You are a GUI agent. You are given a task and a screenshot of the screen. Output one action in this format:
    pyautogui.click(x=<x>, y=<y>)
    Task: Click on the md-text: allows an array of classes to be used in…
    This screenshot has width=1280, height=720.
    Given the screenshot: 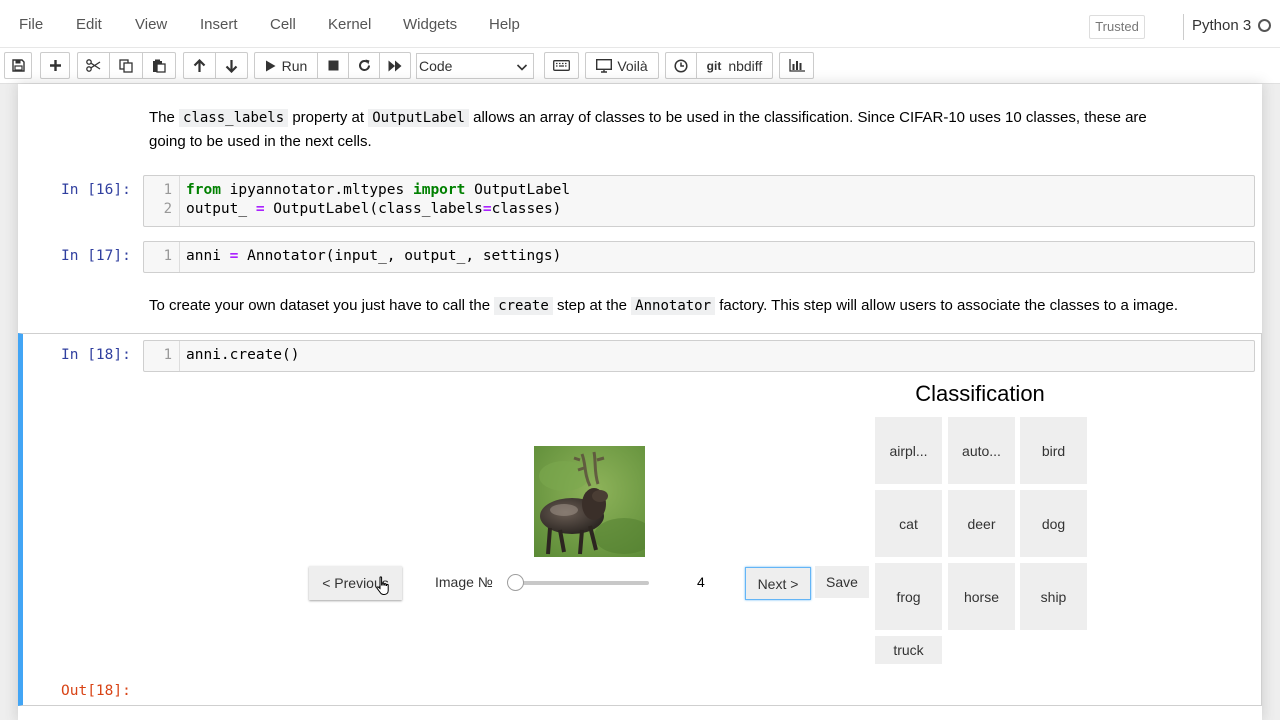 What is the action you would take?
    pyautogui.click(x=807, y=117)
    